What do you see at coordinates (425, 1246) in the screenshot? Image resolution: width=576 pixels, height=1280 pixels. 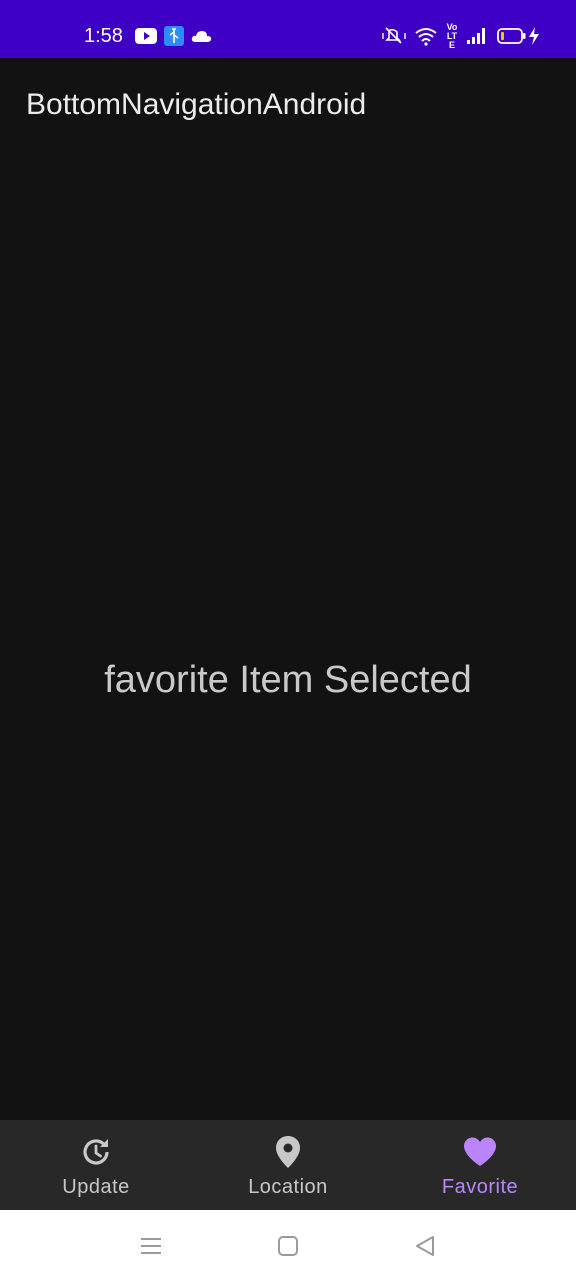 I see `back-icon` at bounding box center [425, 1246].